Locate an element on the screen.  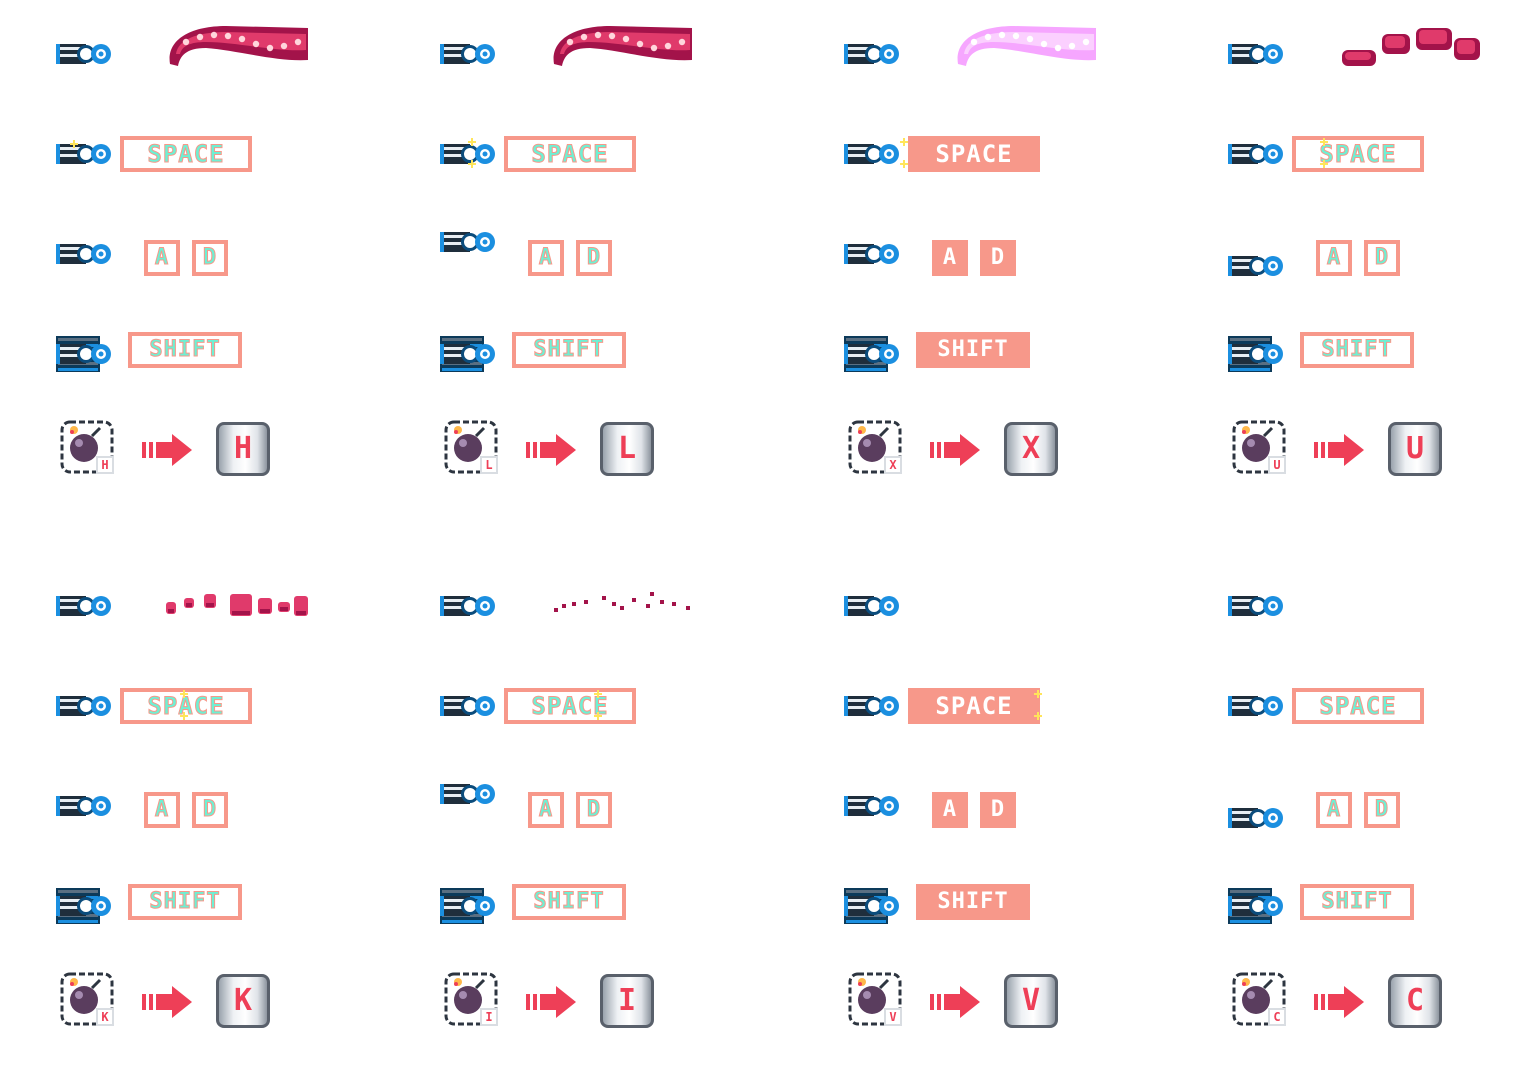
tutorial-frame: SPACE A D SHIFT U U is located at coordinates (1346, 260).